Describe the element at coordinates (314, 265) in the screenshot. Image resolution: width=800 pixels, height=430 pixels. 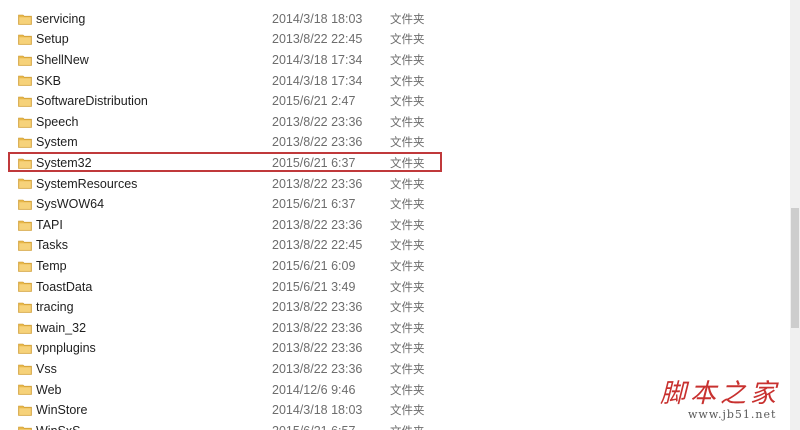
I see `file-date-modified: 2015/6/21 6:09` at that location.